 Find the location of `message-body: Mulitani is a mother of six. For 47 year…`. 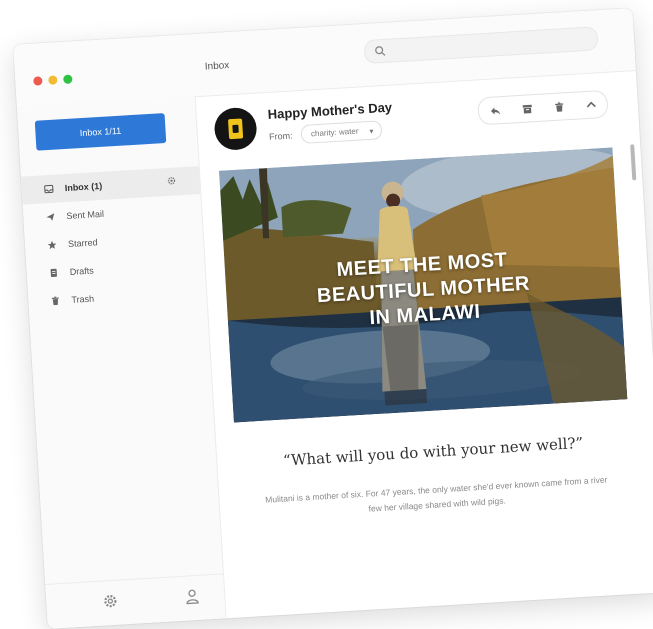

message-body: Mulitani is a mother of six. For 47 year… is located at coordinates (436, 497).